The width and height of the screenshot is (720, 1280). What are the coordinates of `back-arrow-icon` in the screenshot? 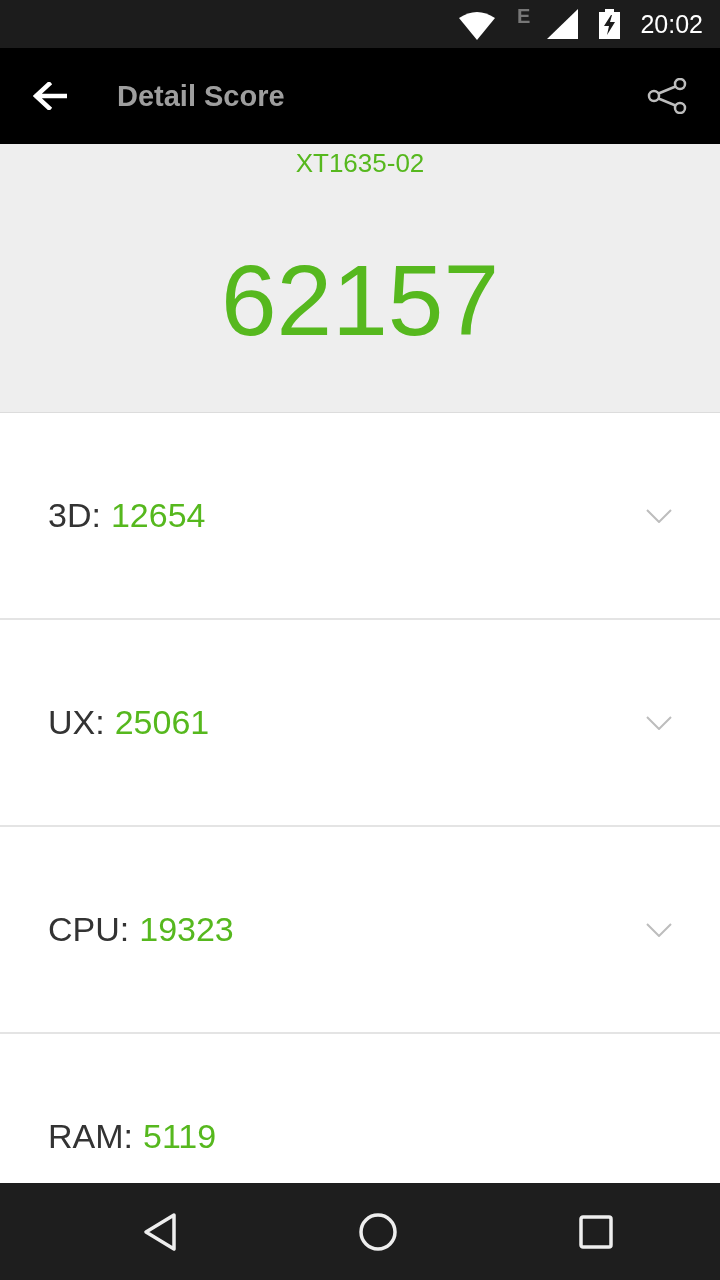 It's located at (50, 96).